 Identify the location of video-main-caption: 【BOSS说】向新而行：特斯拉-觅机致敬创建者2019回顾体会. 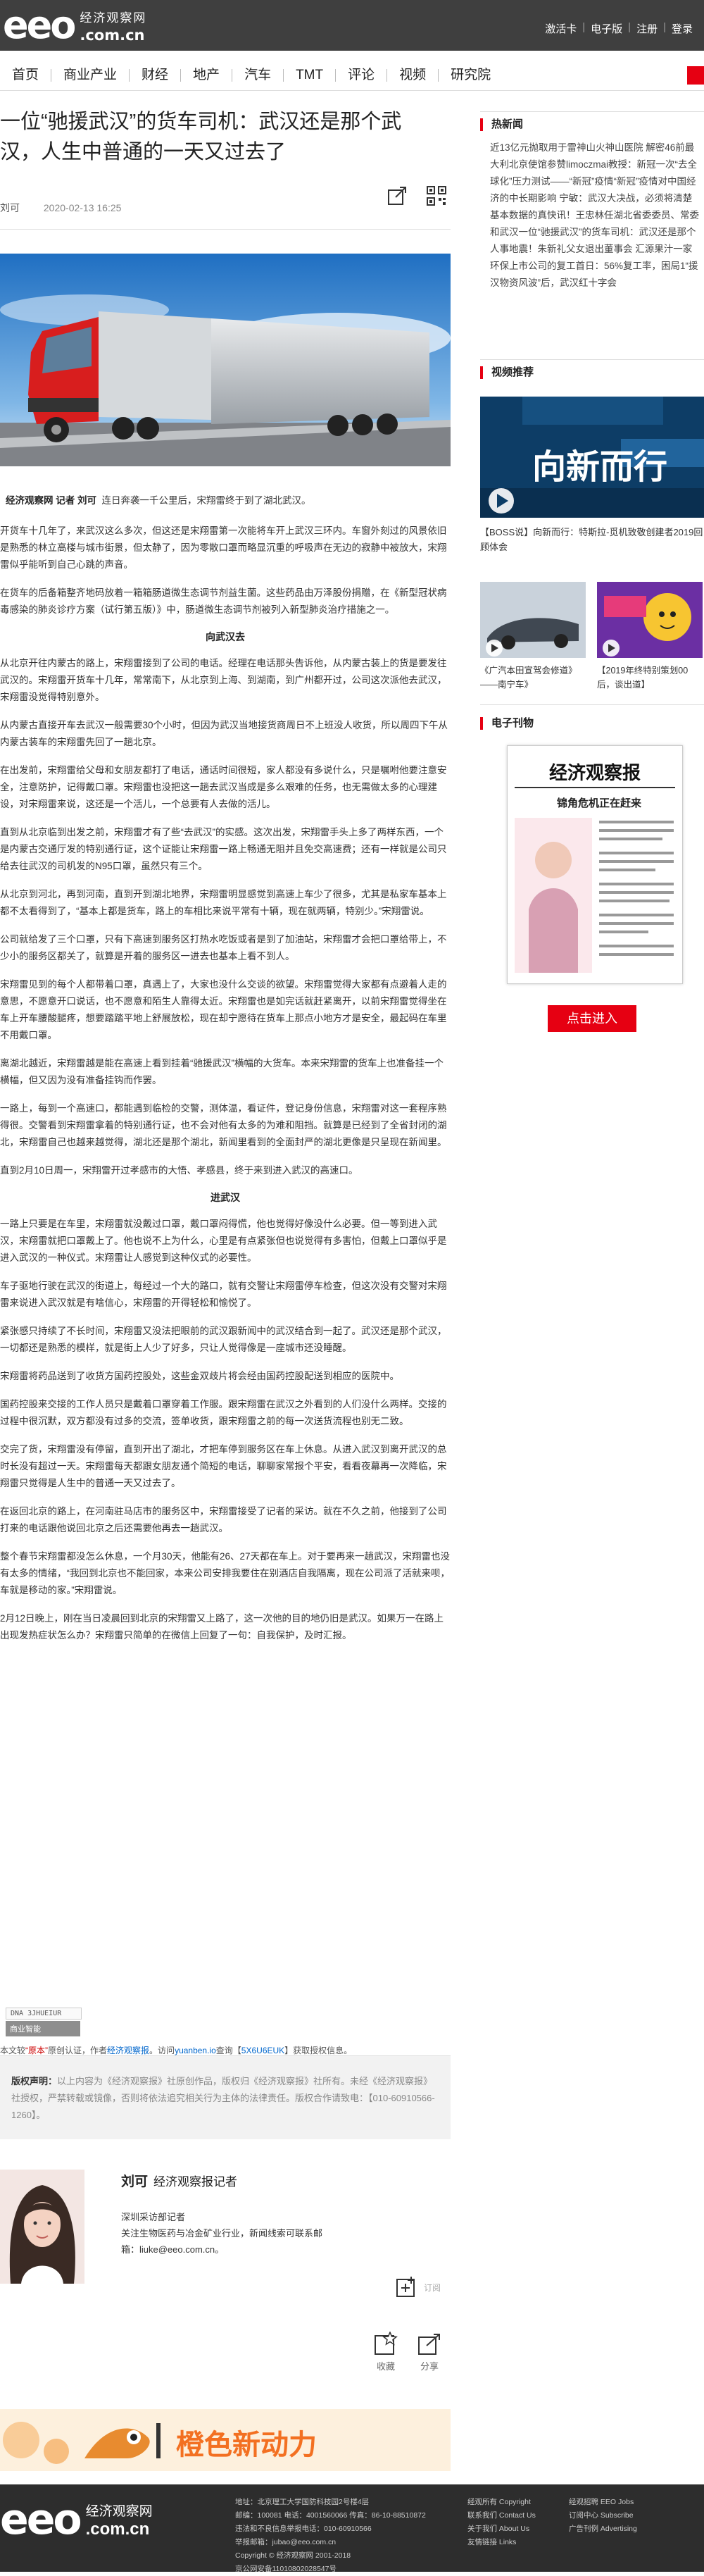
(592, 539).